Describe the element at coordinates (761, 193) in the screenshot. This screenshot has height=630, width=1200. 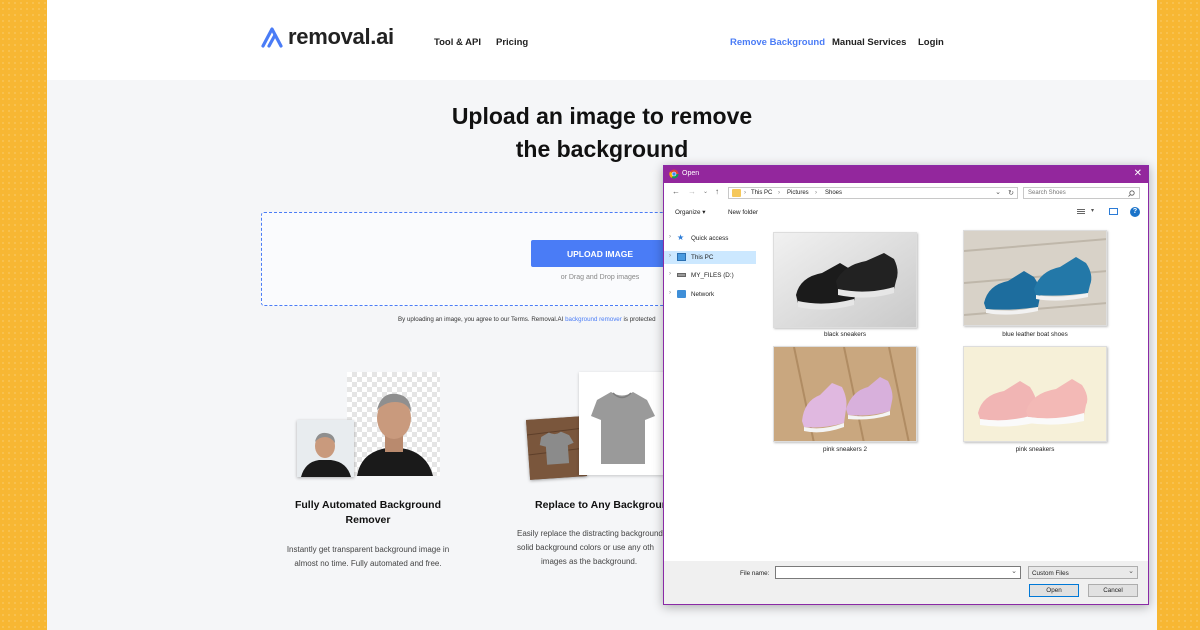
I see `breadcrumb-this-pc: This PC` at that location.